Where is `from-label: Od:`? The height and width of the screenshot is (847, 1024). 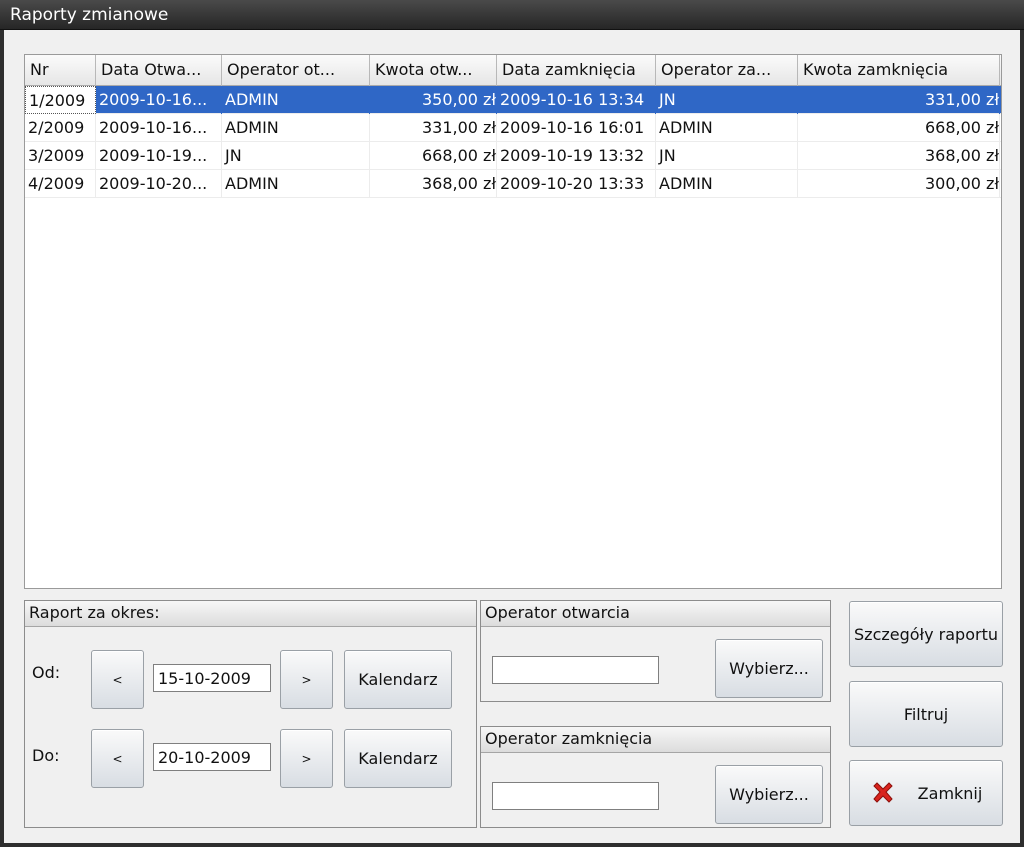
from-label: Od: is located at coordinates (46, 672).